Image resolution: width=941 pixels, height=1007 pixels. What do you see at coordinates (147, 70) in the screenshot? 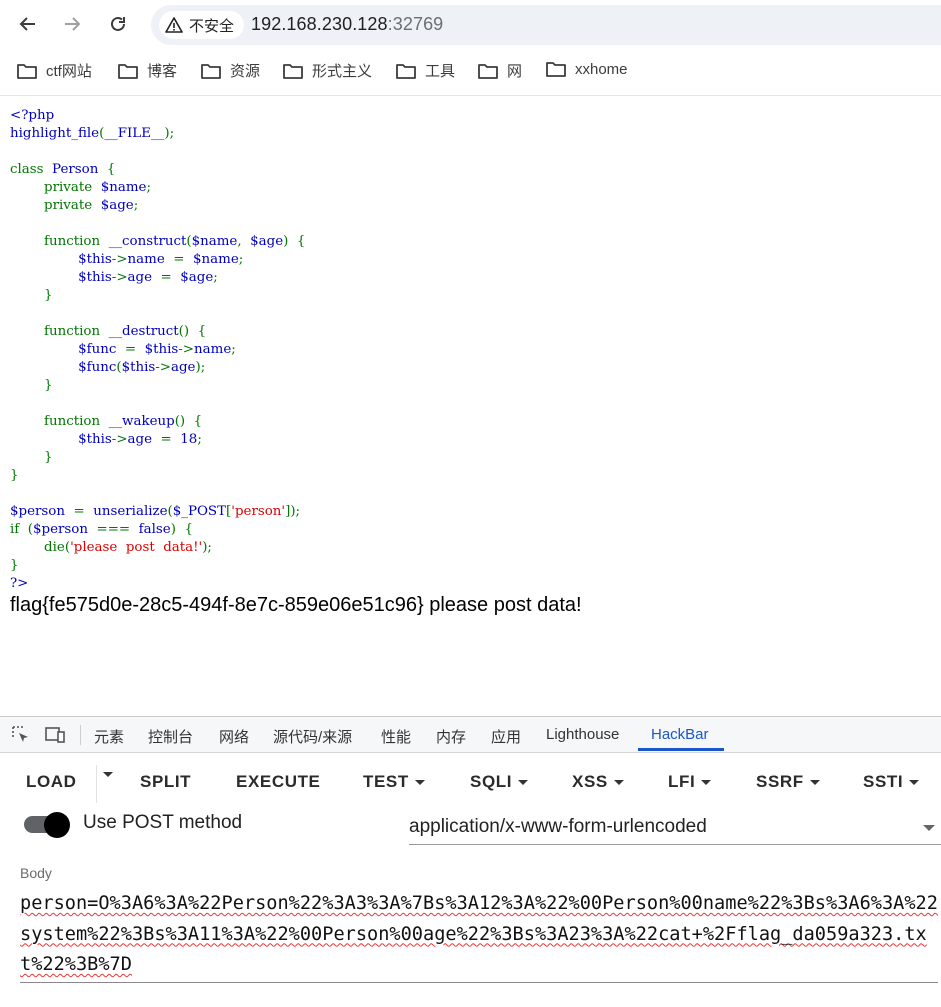
I see `bookmark-folder: 博客` at bounding box center [147, 70].